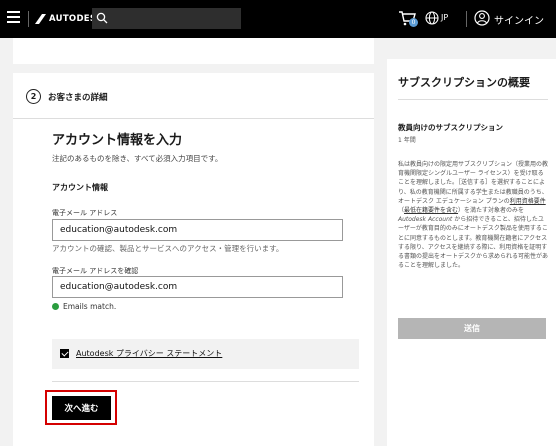  I want to click on step-number: 2, so click(33, 96).